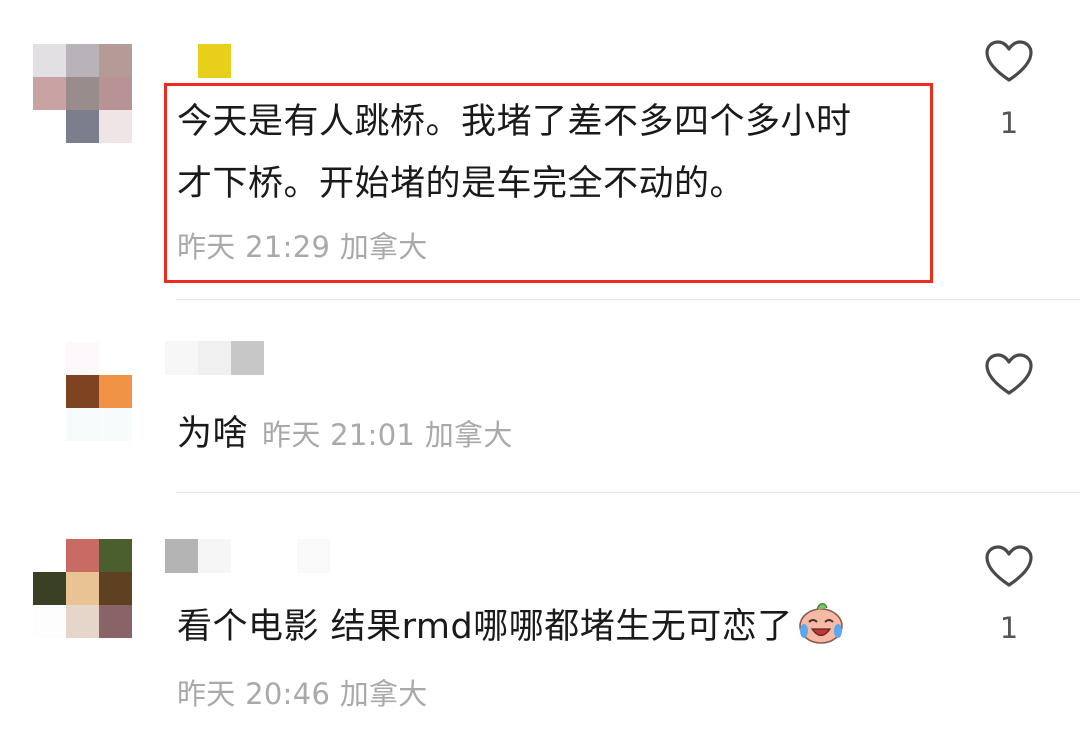  I want to click on comment-meta: 昨天 21:29 加拿大, so click(302, 247).